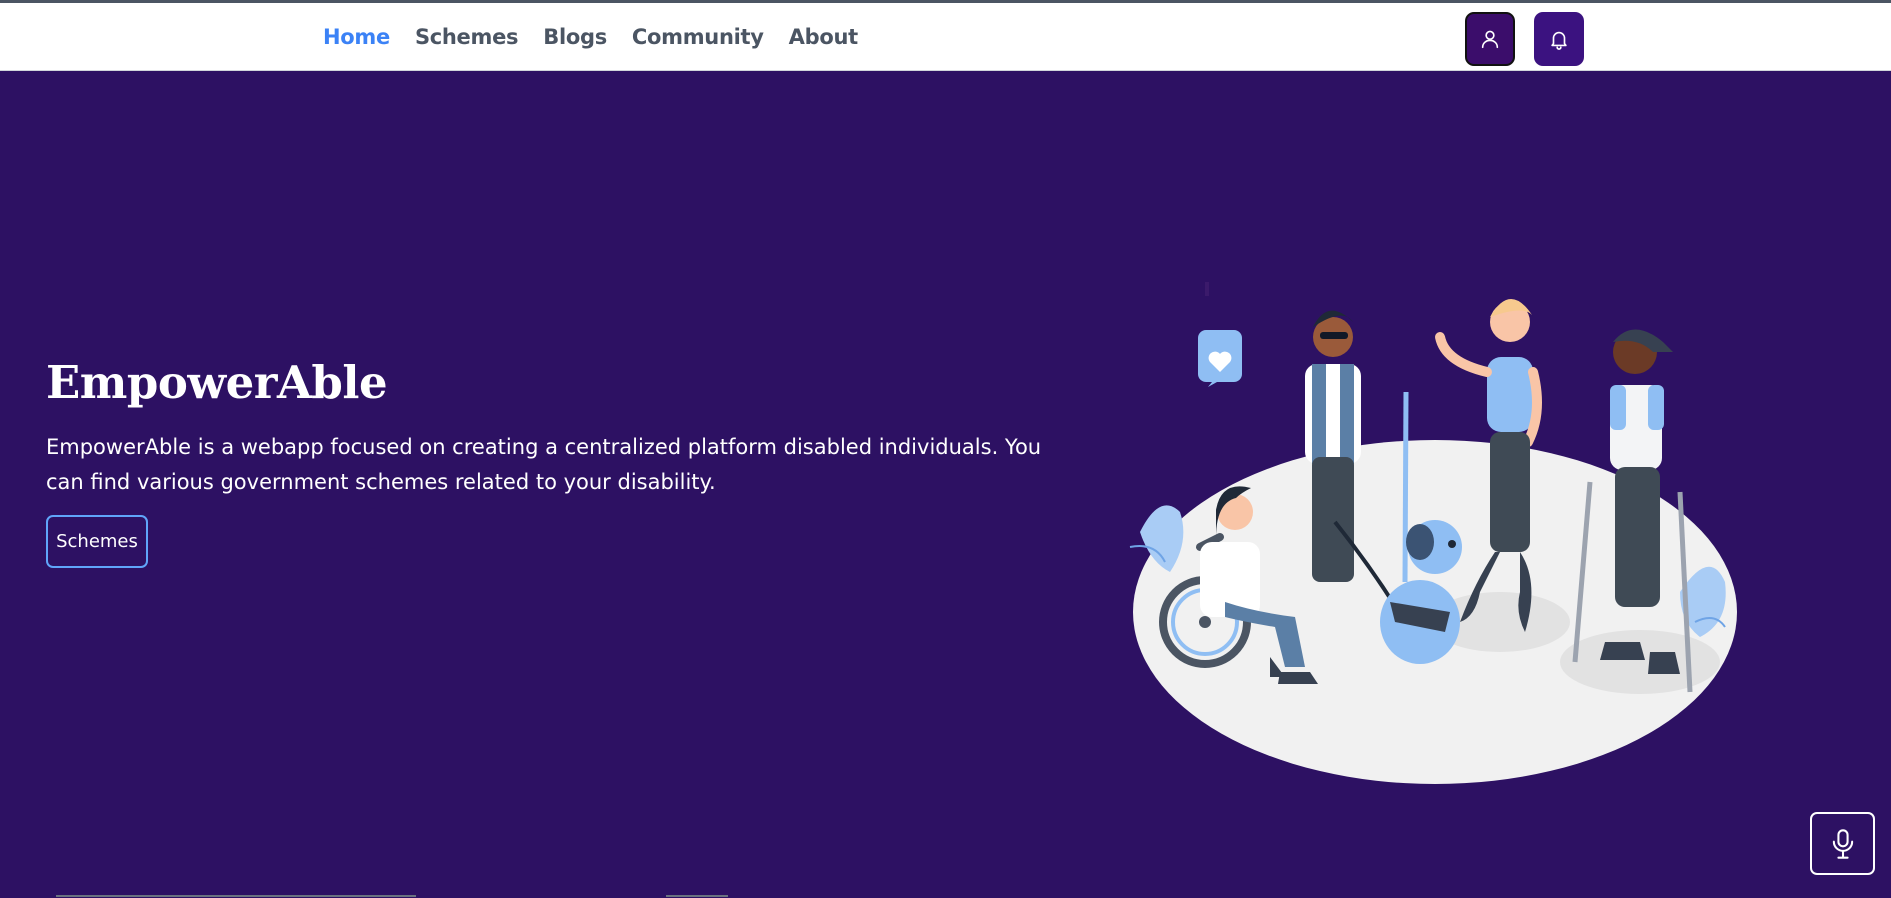 The height and width of the screenshot is (898, 1891). What do you see at coordinates (467, 37) in the screenshot?
I see `nav-schemes: Schemes` at bounding box center [467, 37].